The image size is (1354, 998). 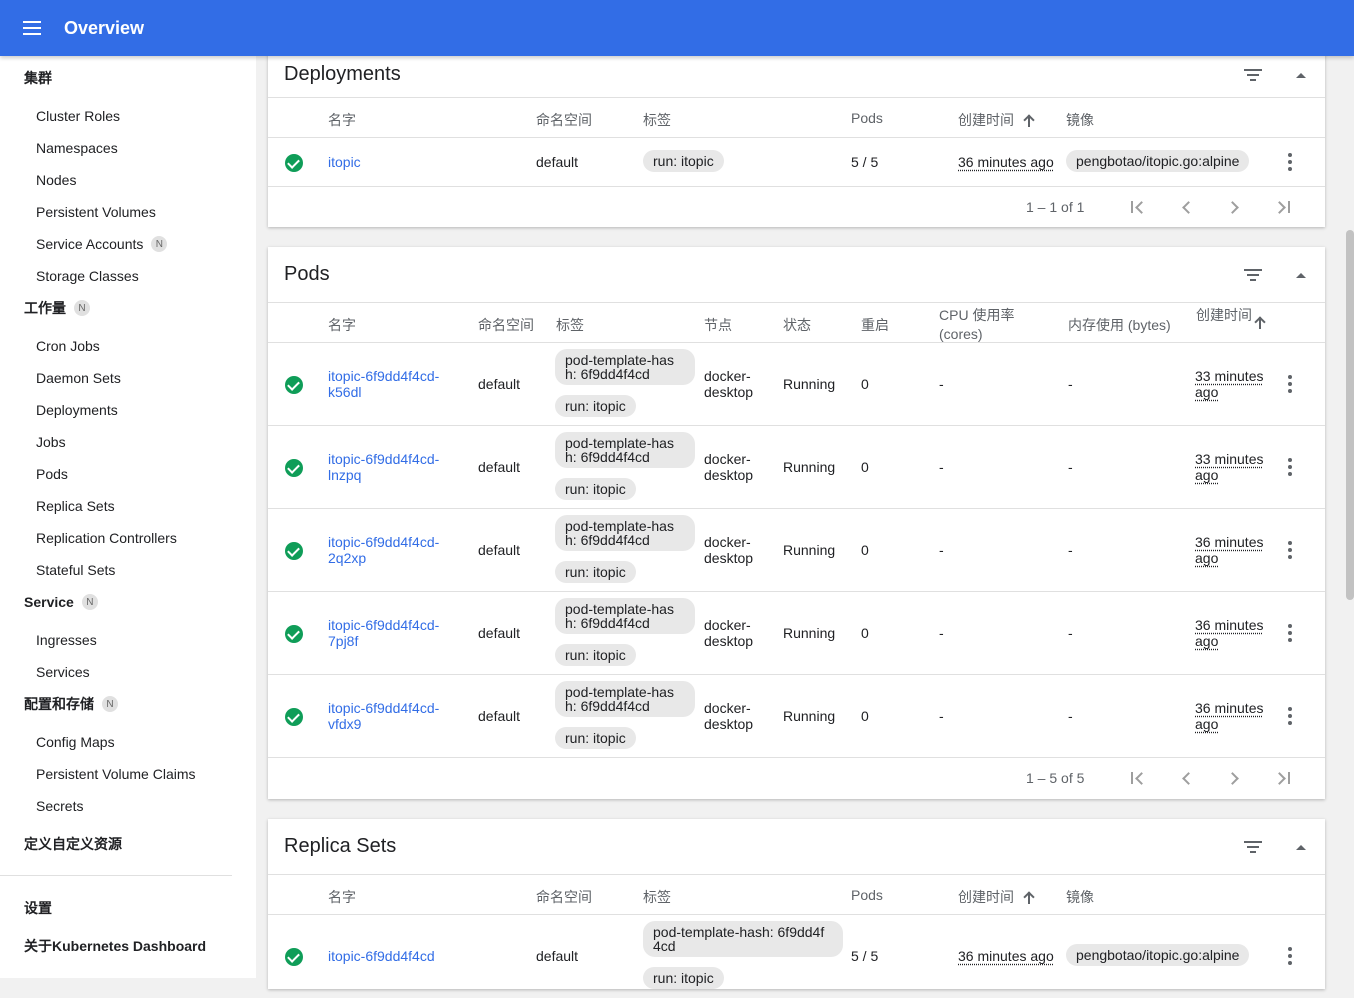 I want to click on sidebar-item-stateful-sets: Stateful Sets, so click(x=128, y=570).